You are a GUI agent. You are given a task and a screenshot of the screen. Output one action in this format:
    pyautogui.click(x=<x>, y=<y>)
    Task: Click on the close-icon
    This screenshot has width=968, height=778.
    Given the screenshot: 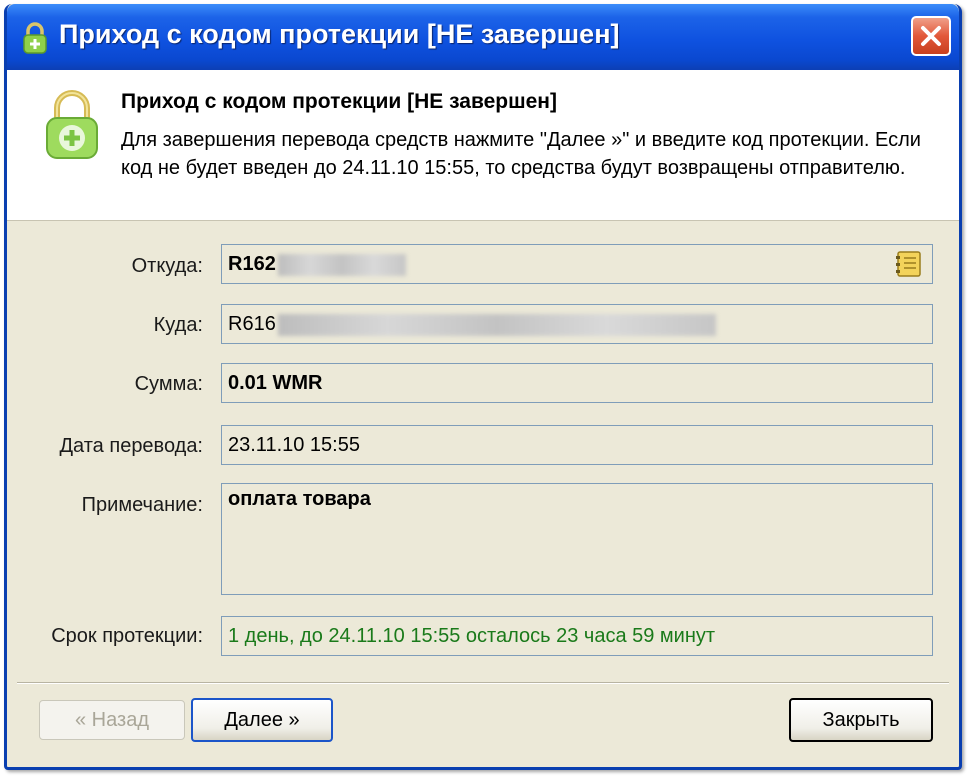 What is the action you would take?
    pyautogui.click(x=931, y=36)
    